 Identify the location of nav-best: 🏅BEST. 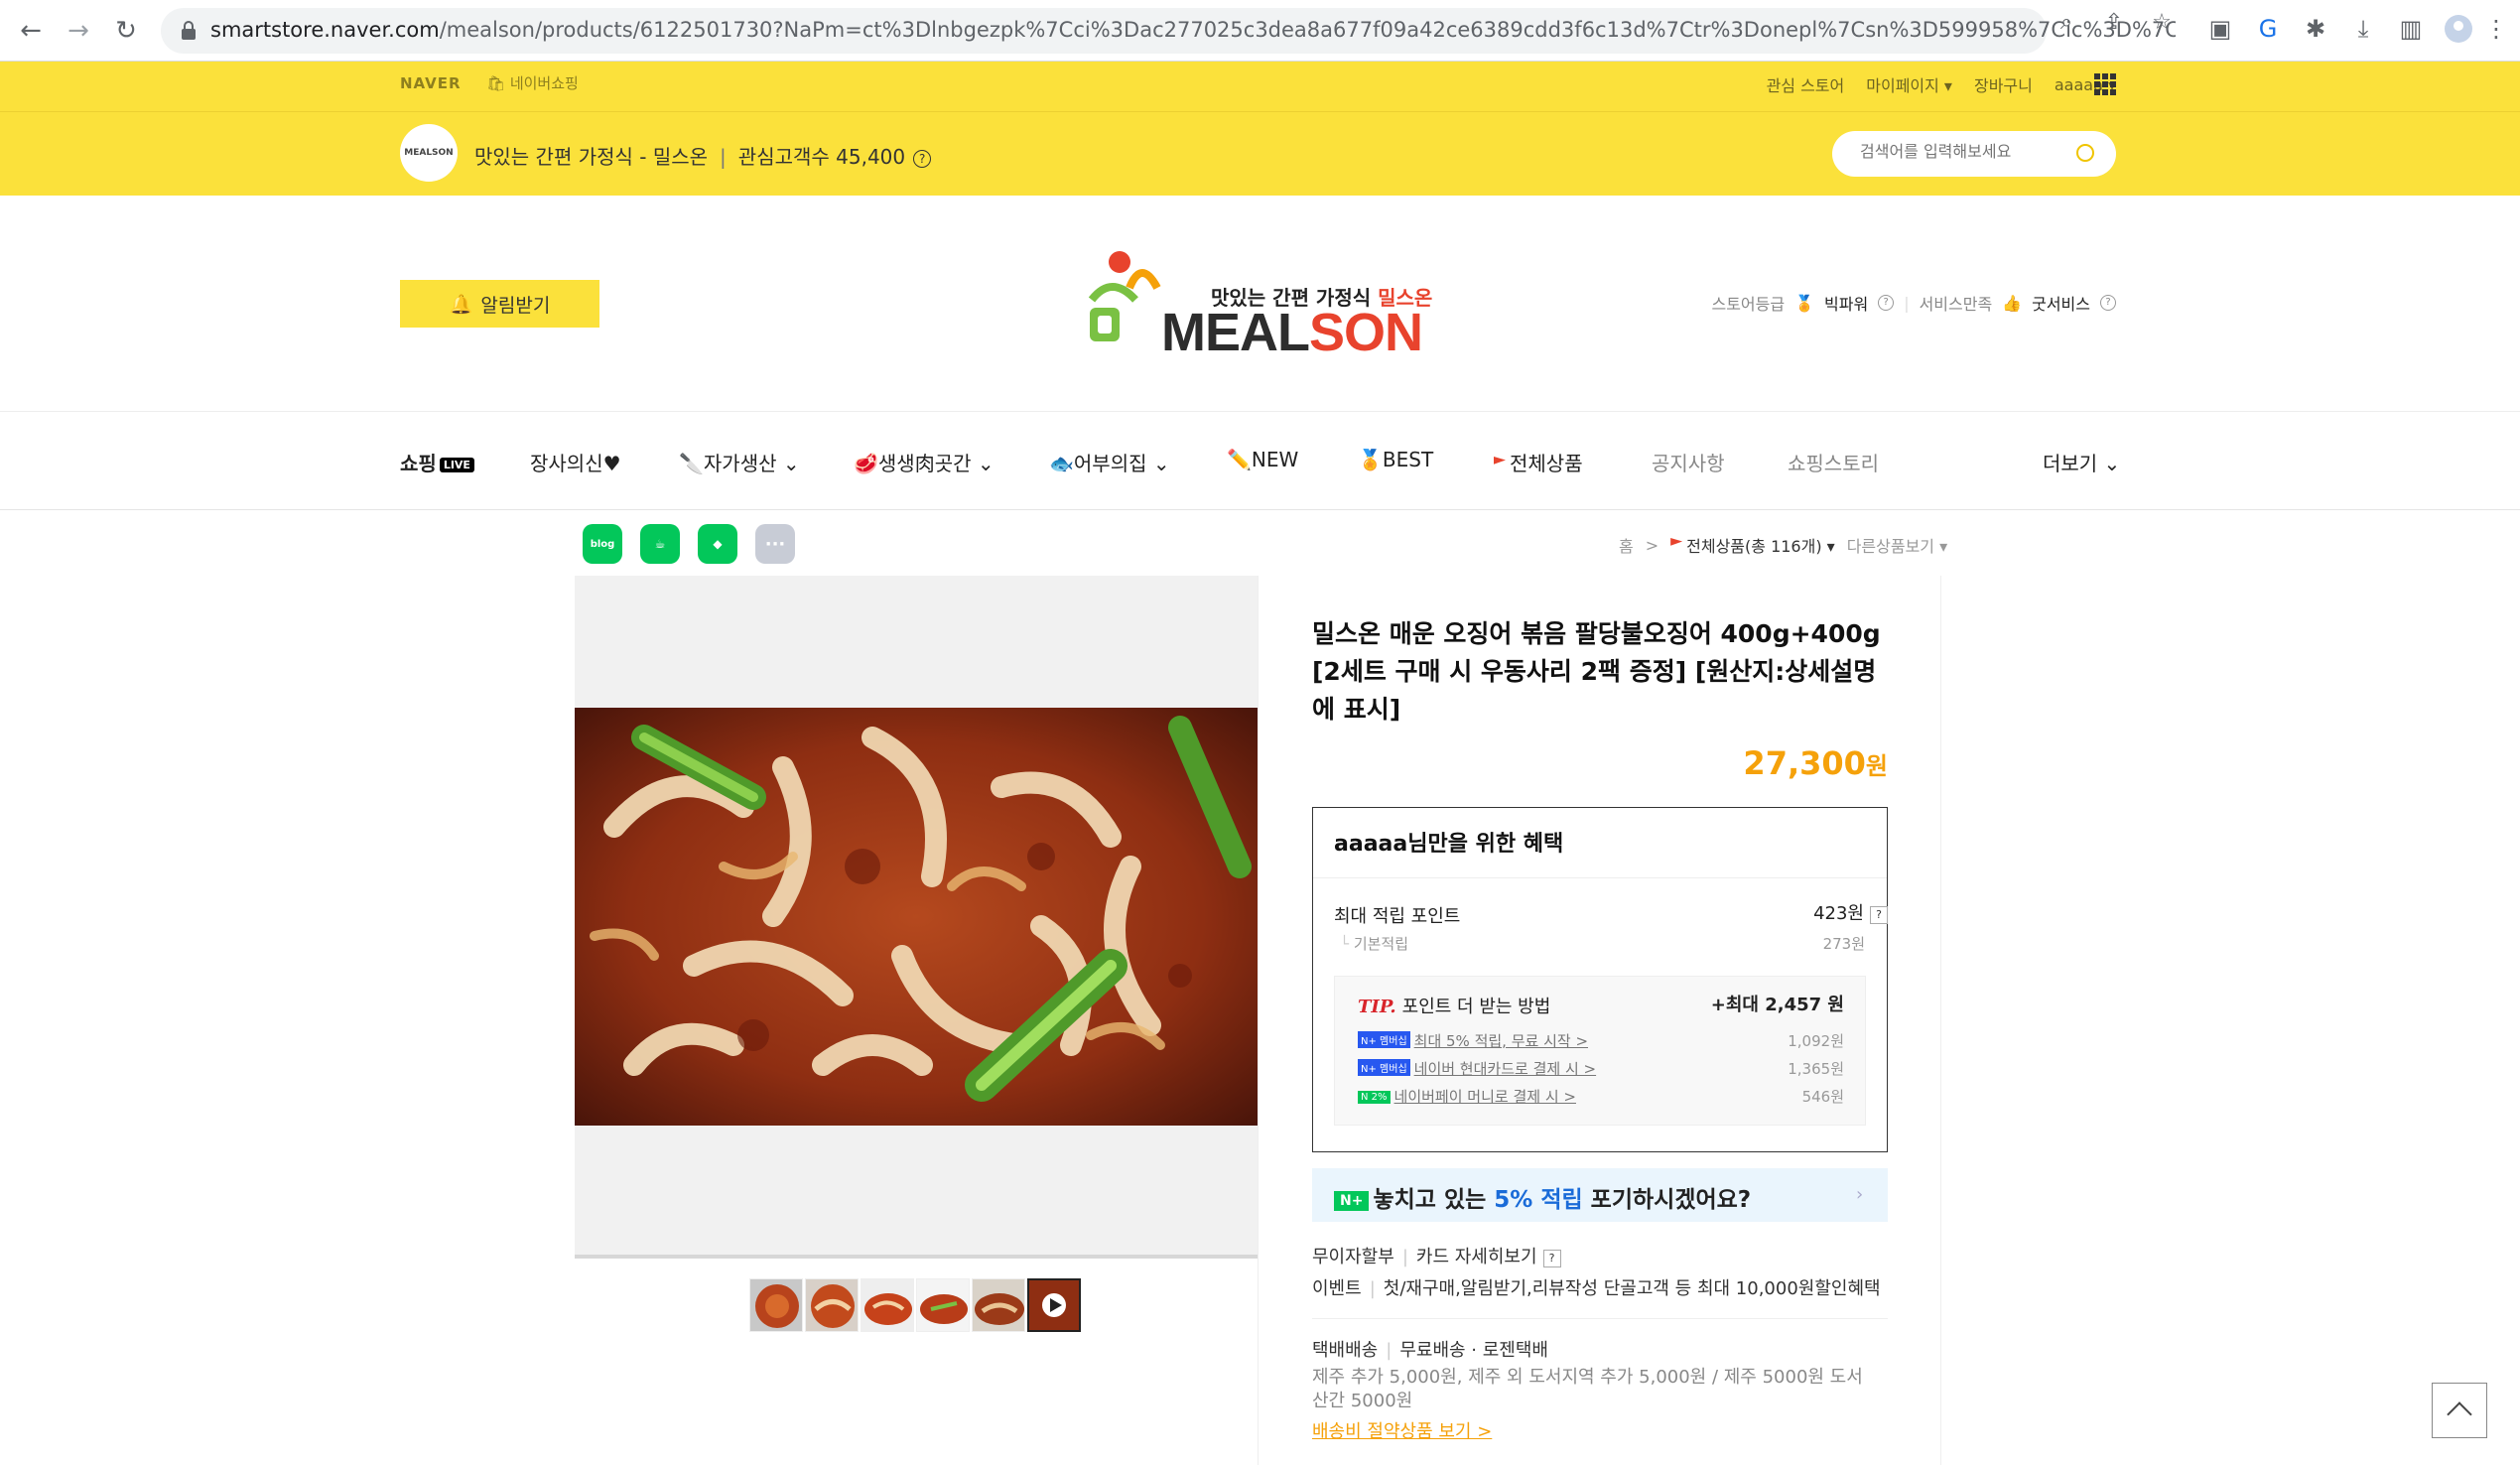
(1395, 460).